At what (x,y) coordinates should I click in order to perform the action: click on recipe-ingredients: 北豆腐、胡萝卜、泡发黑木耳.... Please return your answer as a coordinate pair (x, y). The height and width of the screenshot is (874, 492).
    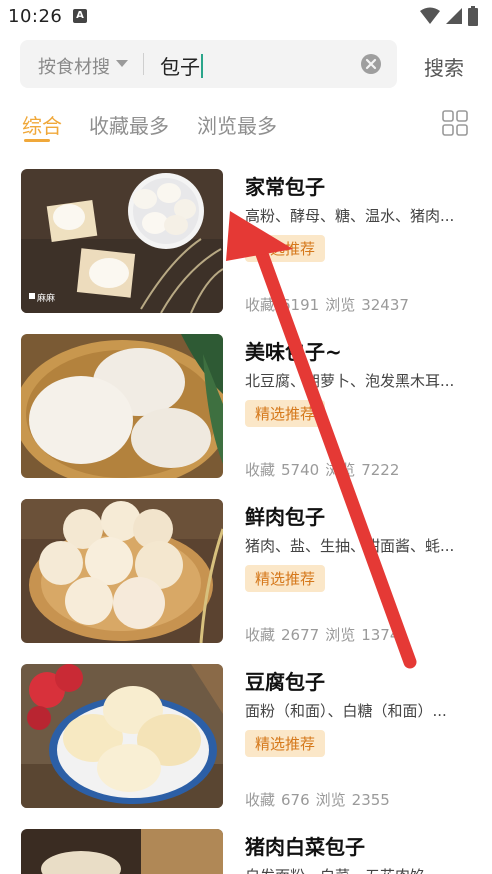
    Looking at the image, I should click on (350, 381).